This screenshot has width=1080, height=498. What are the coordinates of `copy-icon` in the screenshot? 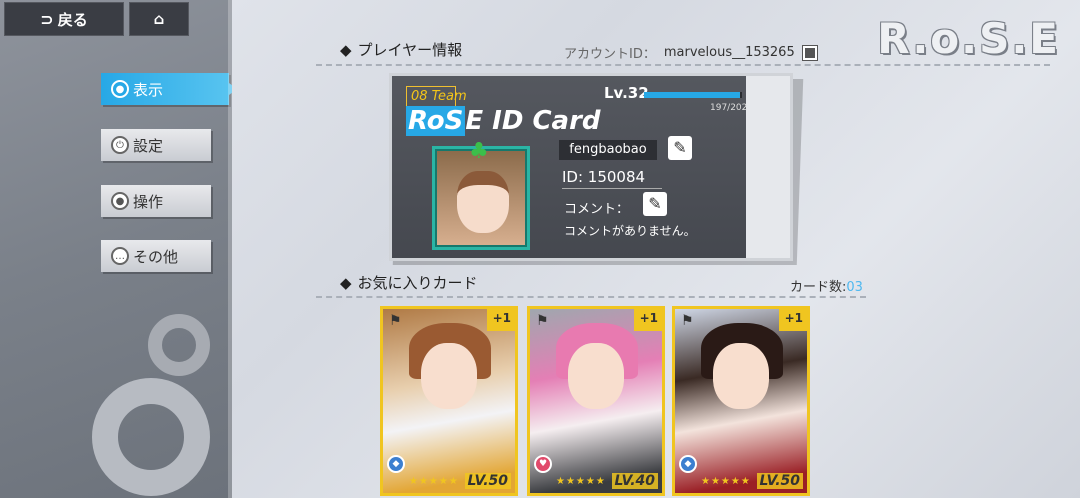 It's located at (809, 52).